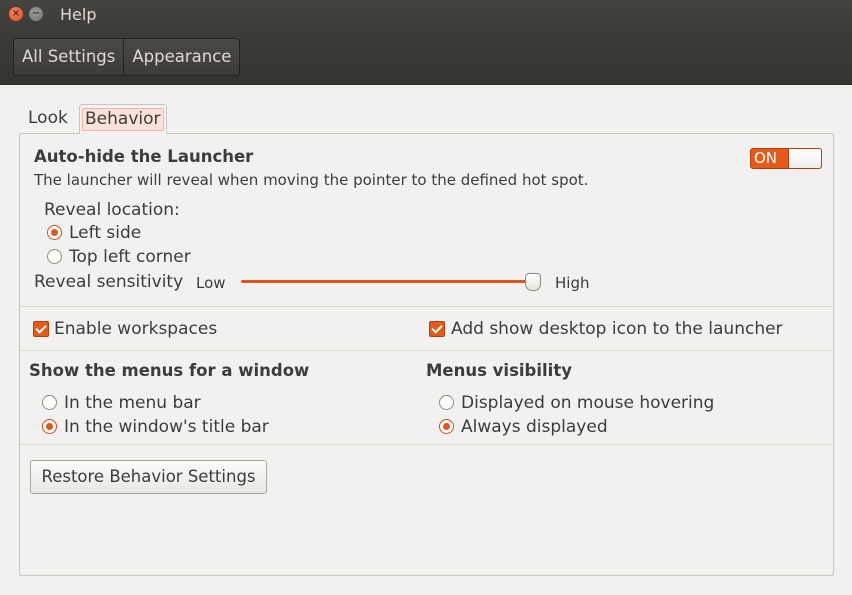  I want to click on all-settings-button: All Settings, so click(68, 57).